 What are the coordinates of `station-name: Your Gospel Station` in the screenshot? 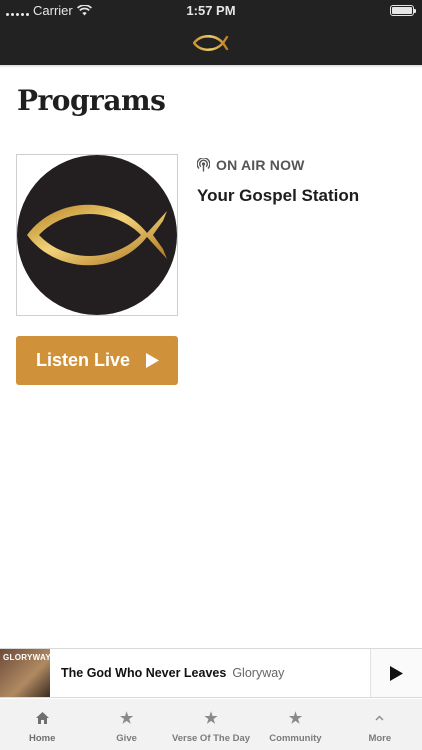 It's located at (278, 195).